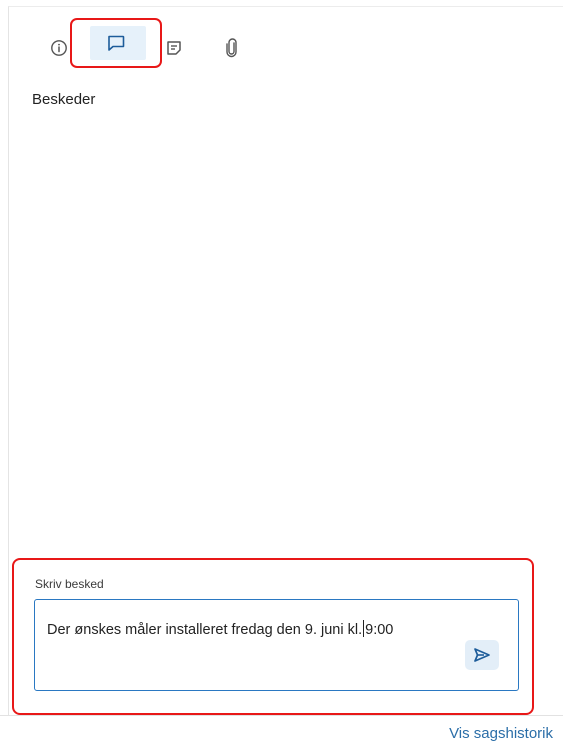 The width and height of the screenshot is (563, 744). I want to click on composer-label: Skriv besked, so click(69, 584).